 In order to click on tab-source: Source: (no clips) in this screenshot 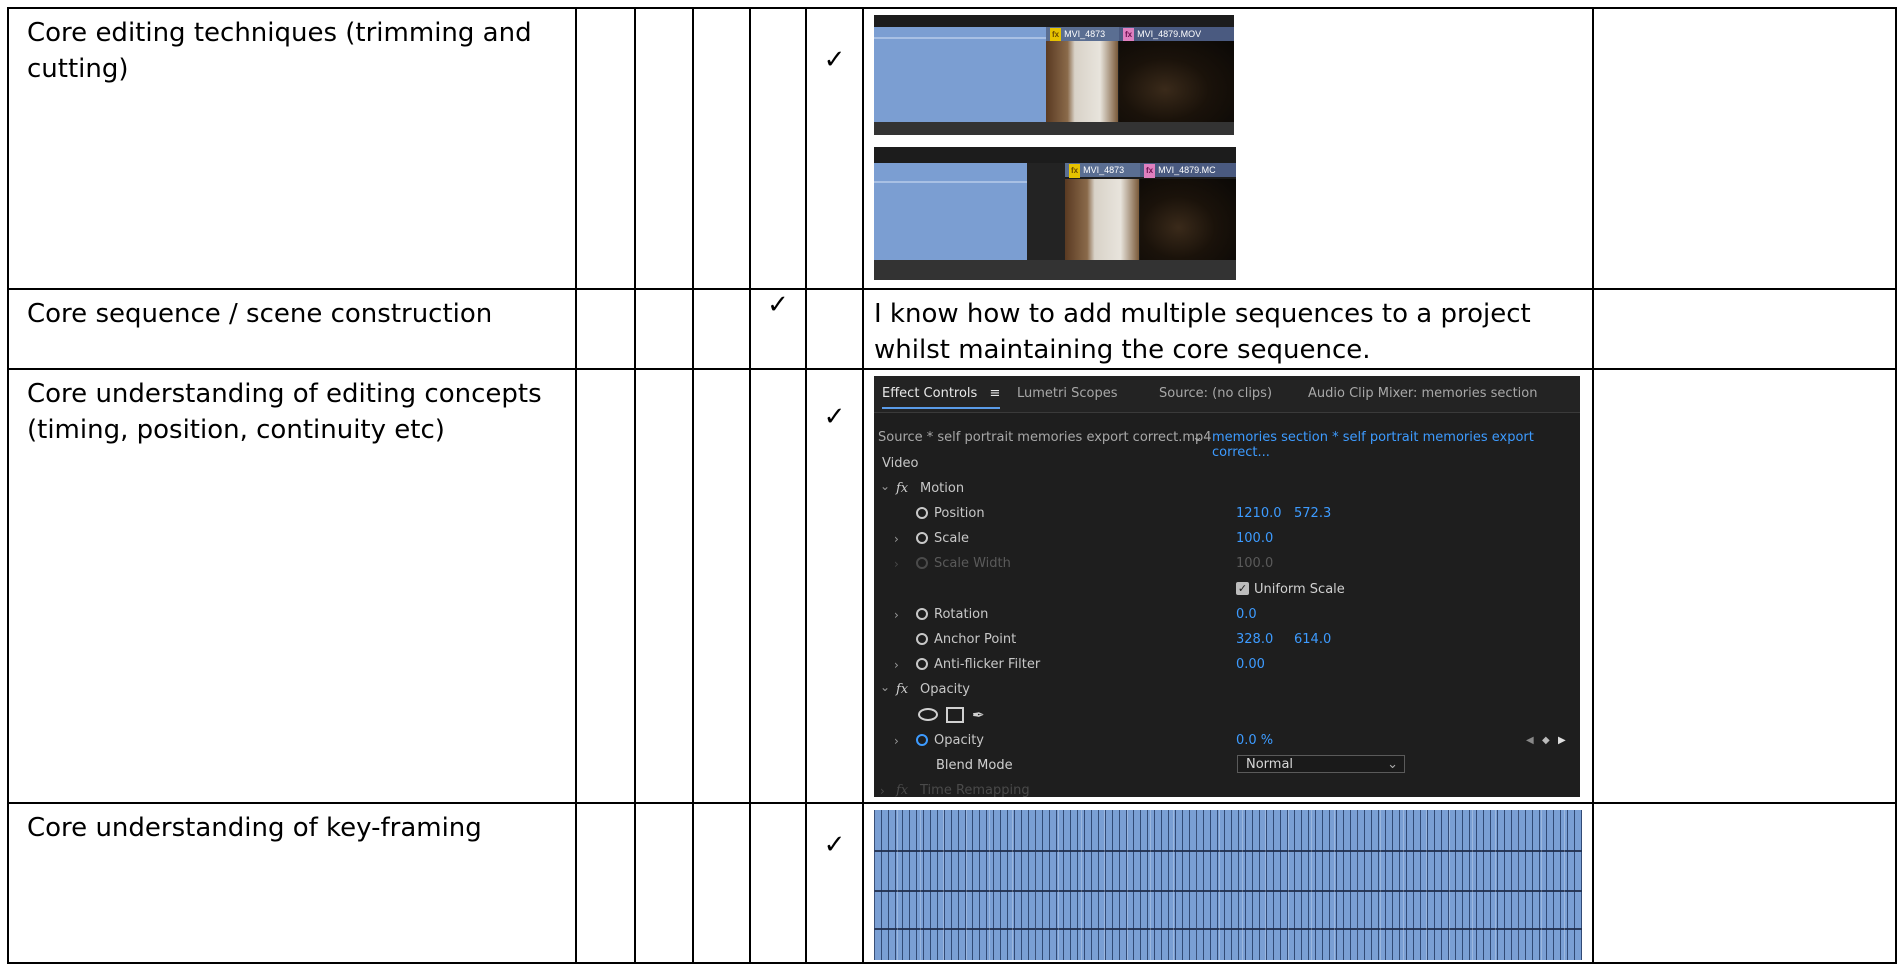, I will do `click(1215, 393)`.